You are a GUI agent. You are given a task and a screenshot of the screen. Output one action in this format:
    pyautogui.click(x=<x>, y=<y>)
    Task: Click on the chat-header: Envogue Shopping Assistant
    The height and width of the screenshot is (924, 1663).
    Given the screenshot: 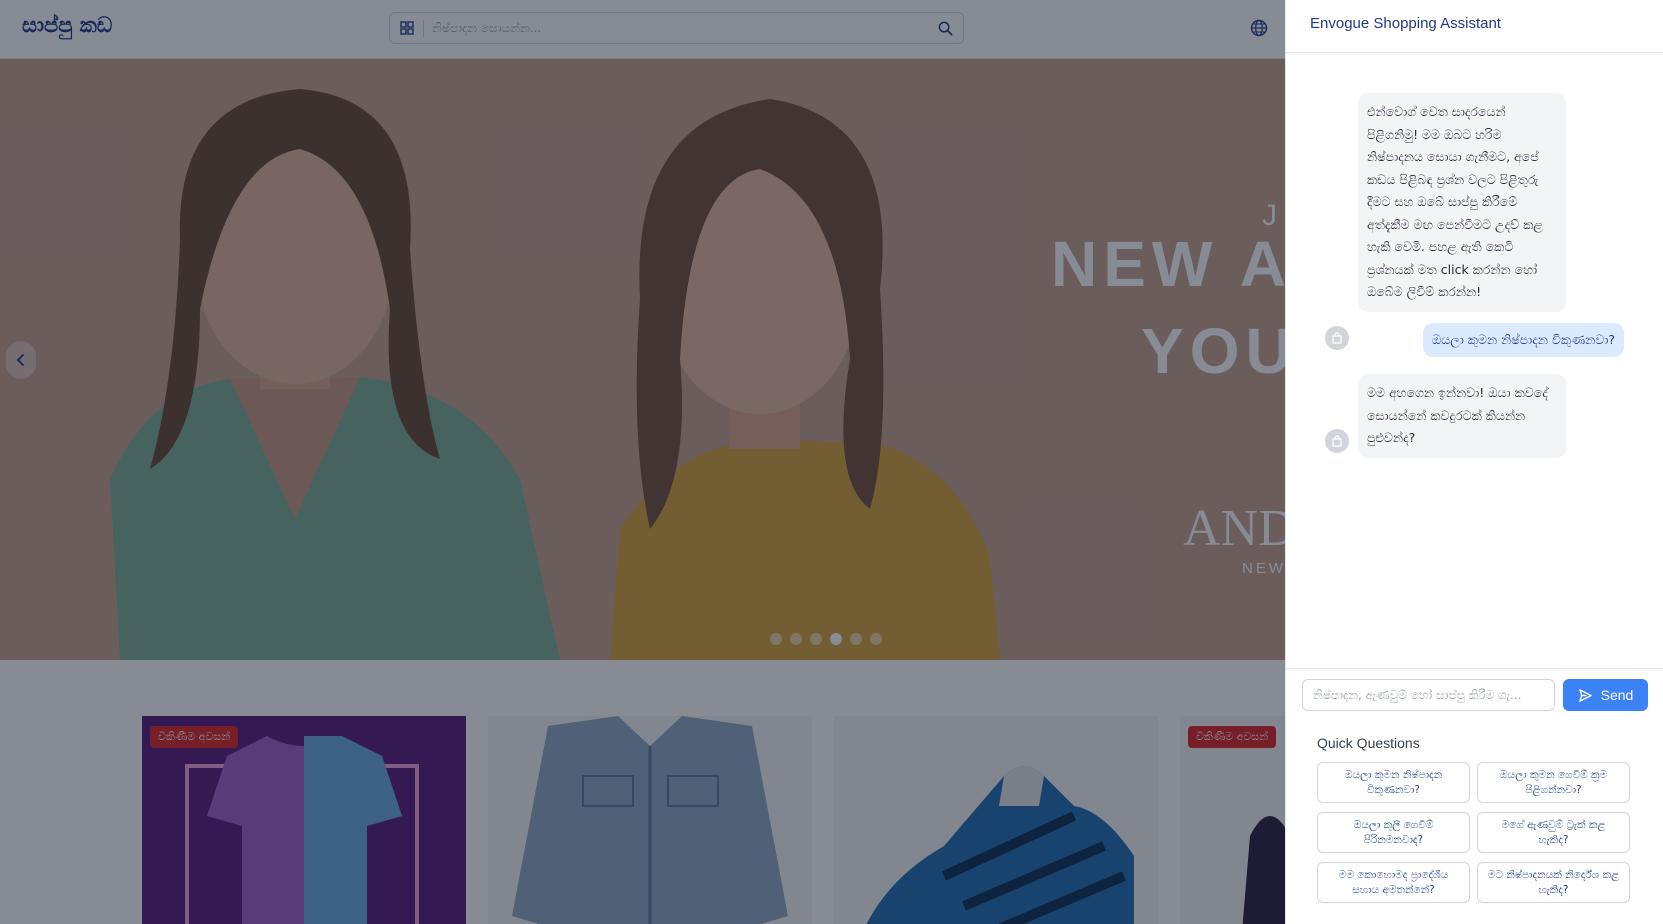 What is the action you would take?
    pyautogui.click(x=1474, y=26)
    